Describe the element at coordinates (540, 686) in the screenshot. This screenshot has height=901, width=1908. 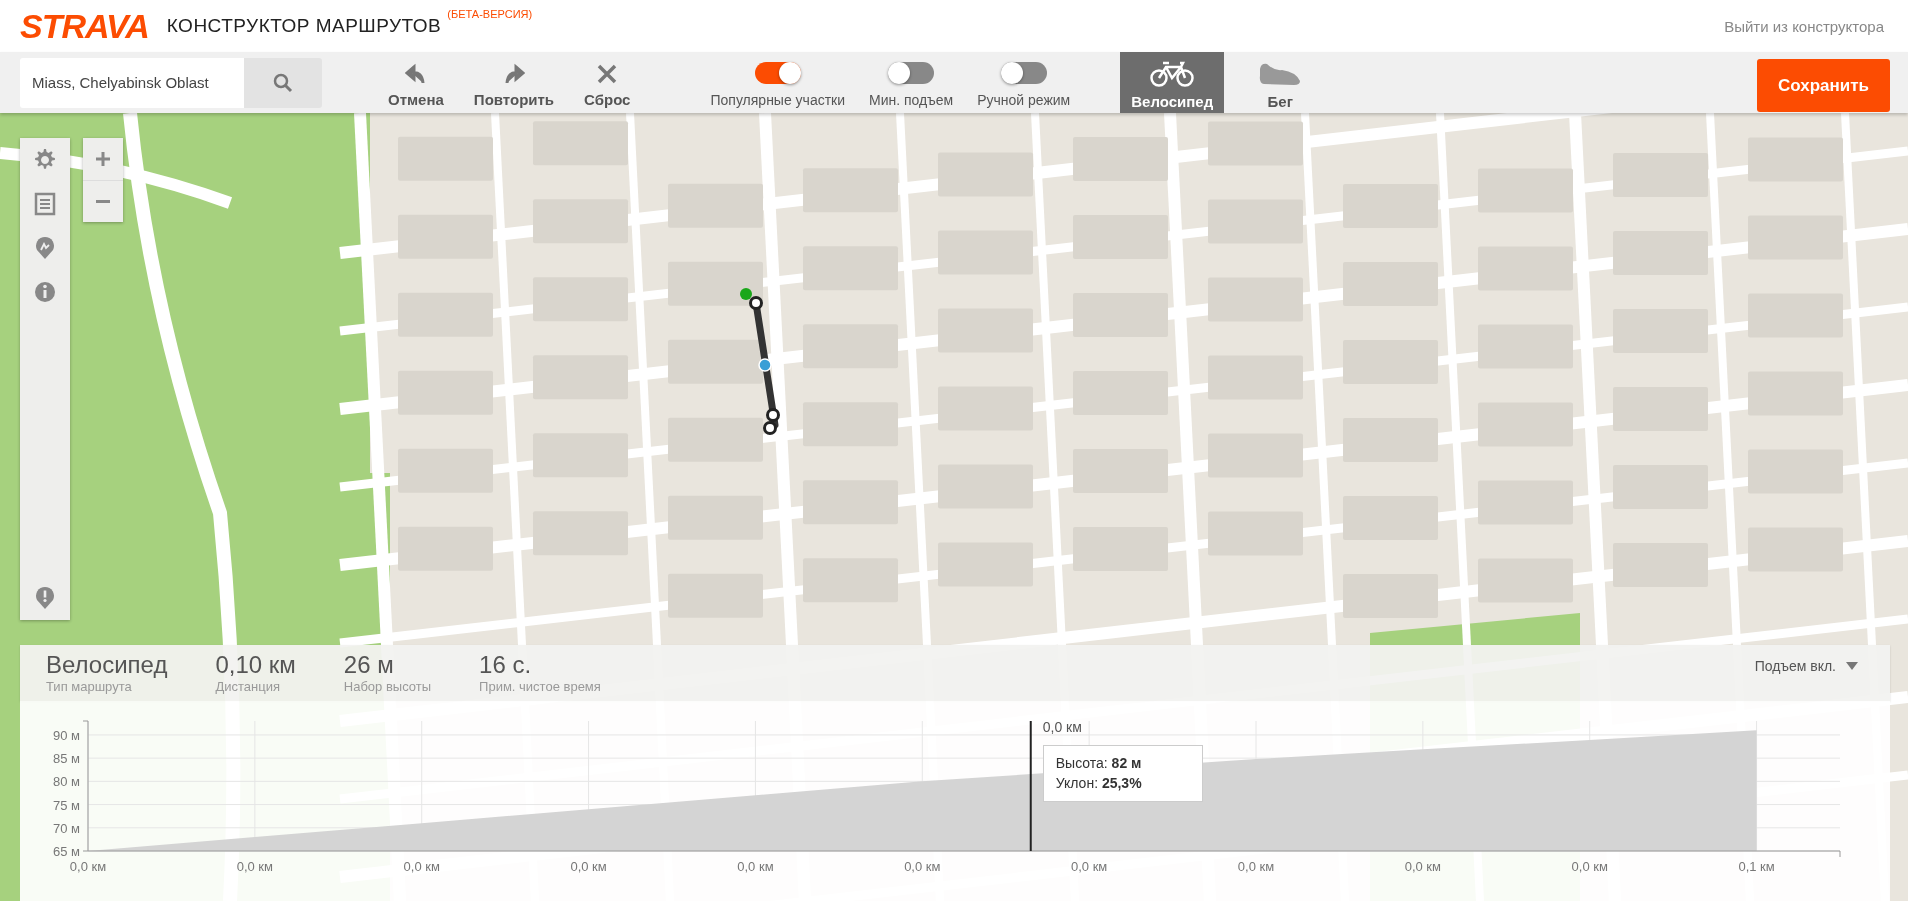
I see `stat-label: Прим. чистое время` at that location.